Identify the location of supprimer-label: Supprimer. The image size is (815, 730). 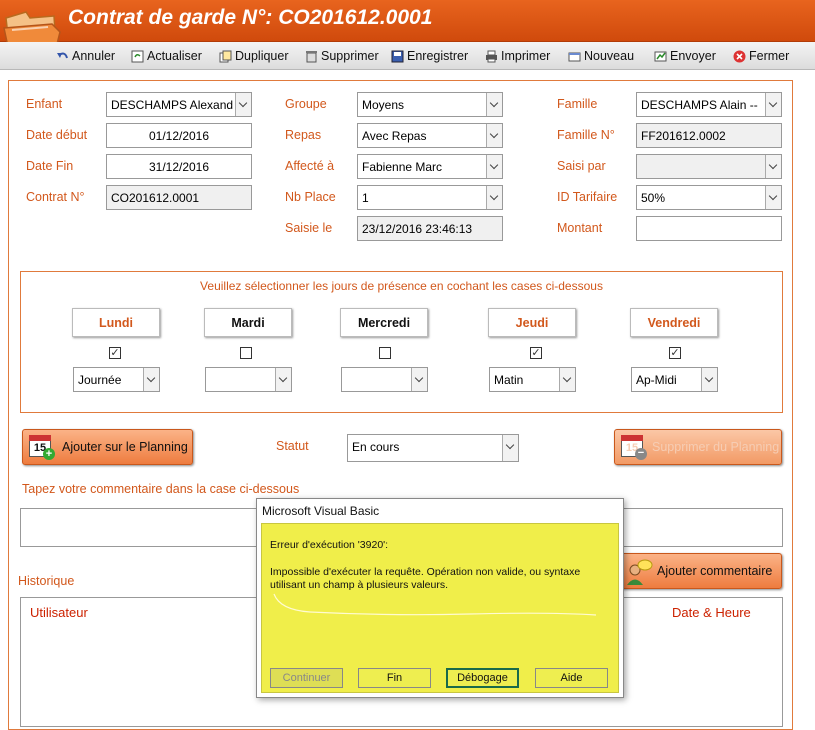
(350, 56).